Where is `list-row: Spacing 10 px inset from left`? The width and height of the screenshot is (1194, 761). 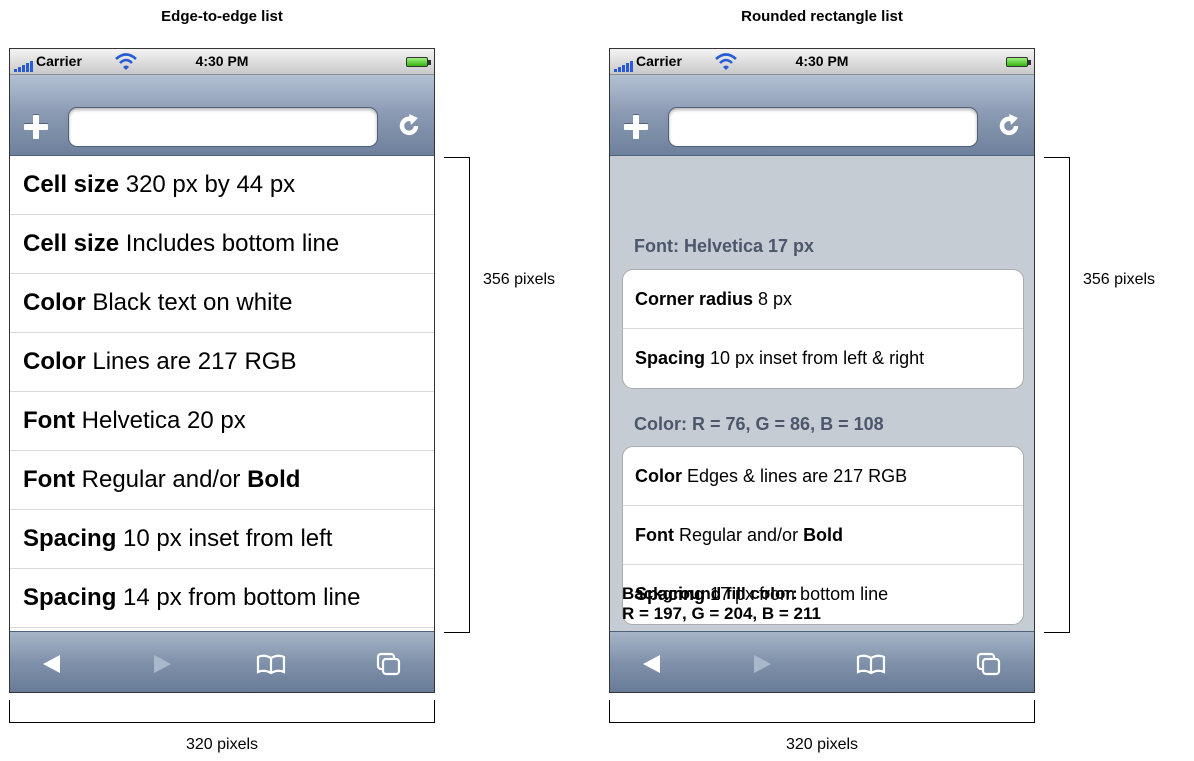
list-row: Spacing 10 px inset from left is located at coordinates (222, 539).